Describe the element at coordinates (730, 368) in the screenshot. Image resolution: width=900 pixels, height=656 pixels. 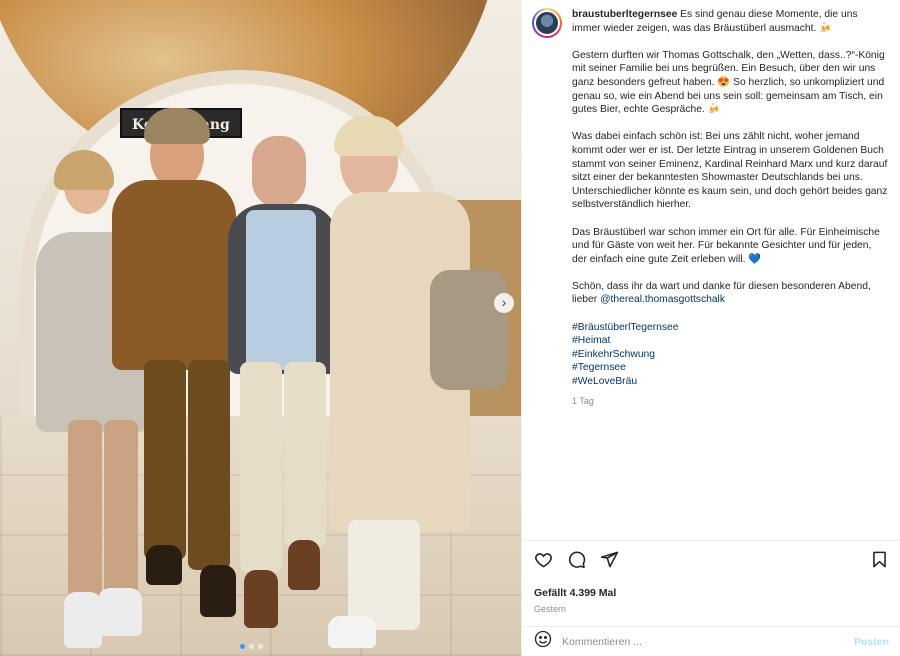
I see `hashtag-link: #Tegernsee` at that location.